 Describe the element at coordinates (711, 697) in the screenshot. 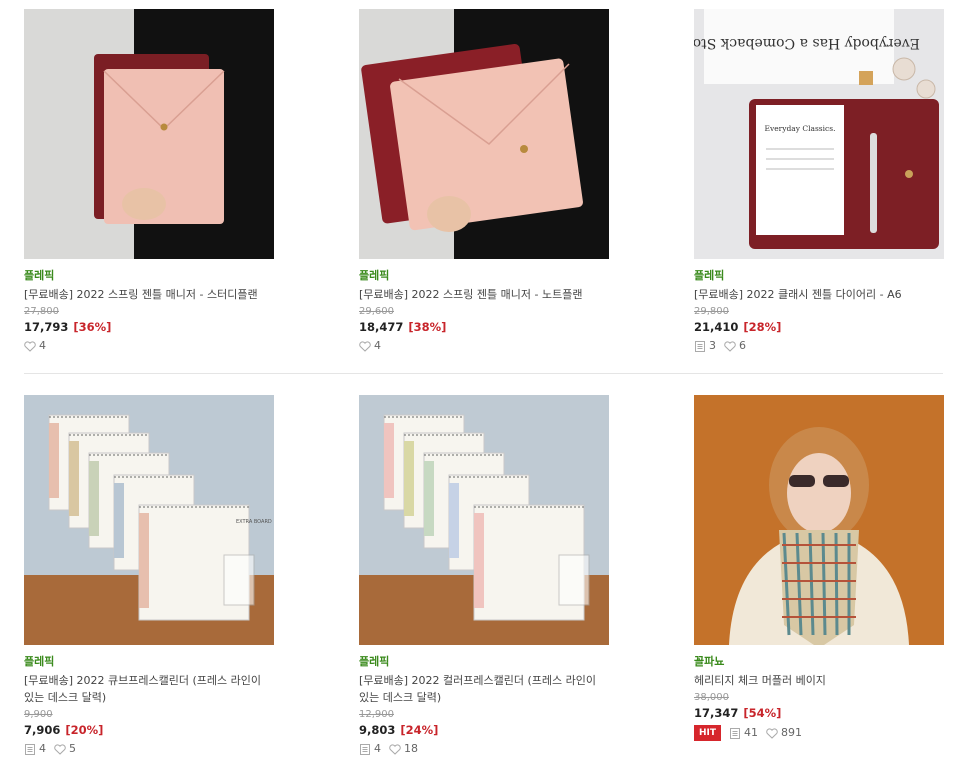

I see `original-price: 38,000` at that location.